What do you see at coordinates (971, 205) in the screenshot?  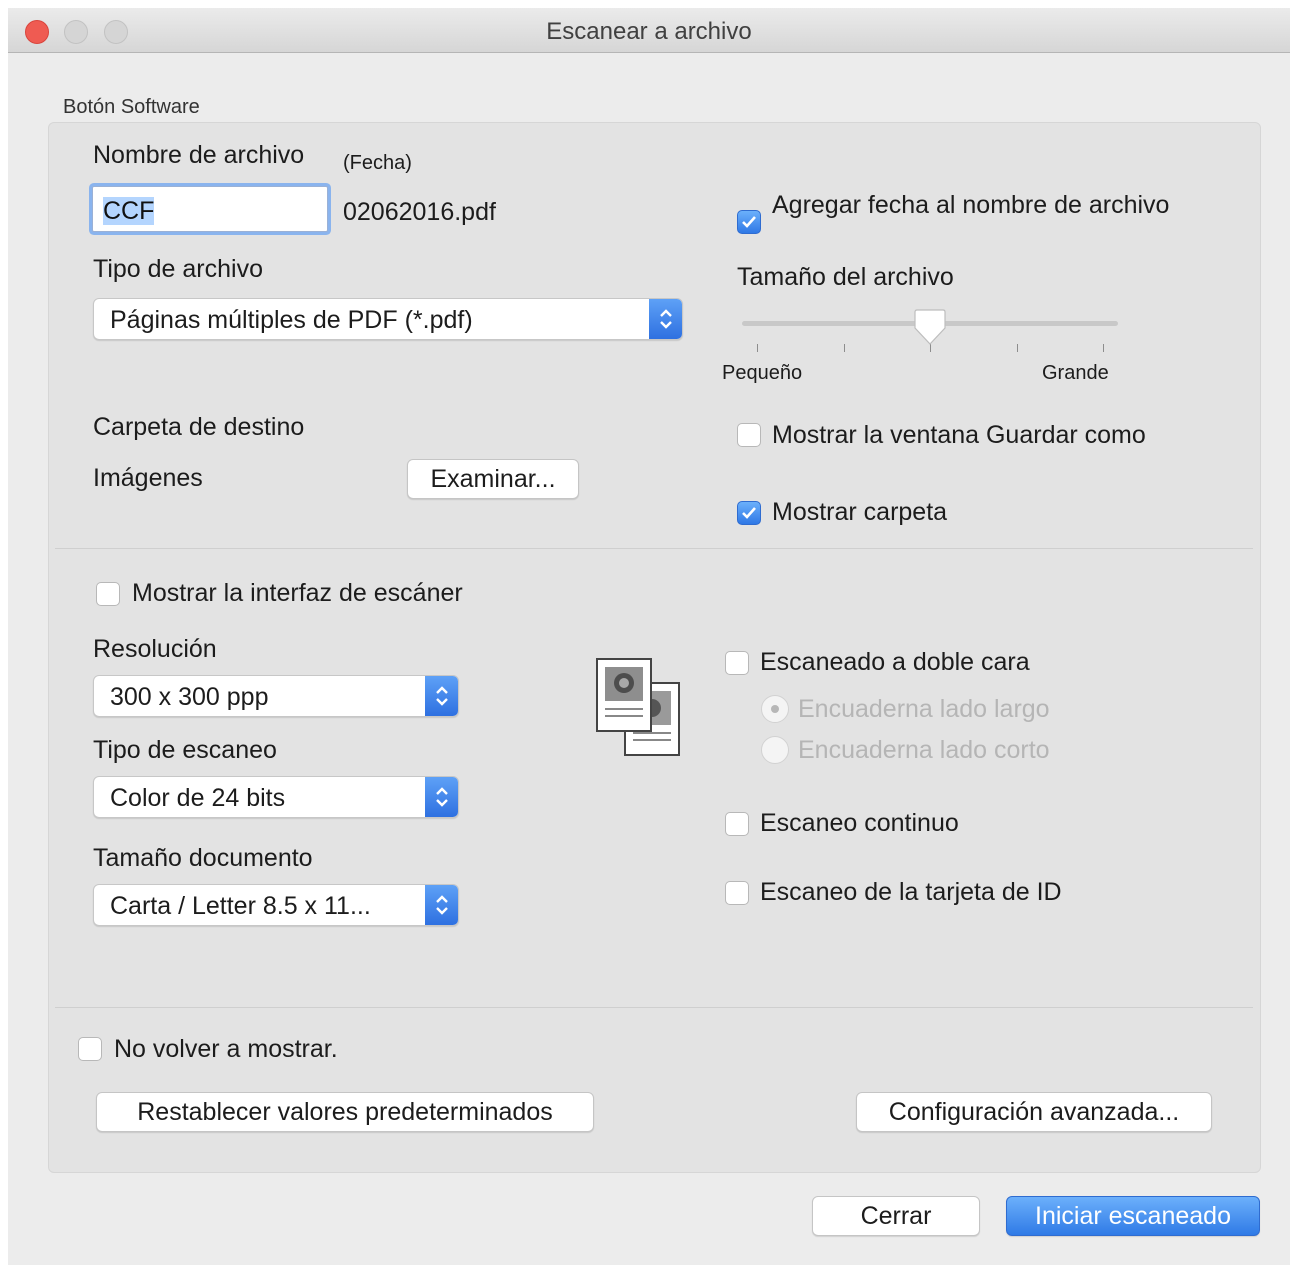 I see `add-date-label: Agregar fecha al nombre de archivo` at bounding box center [971, 205].